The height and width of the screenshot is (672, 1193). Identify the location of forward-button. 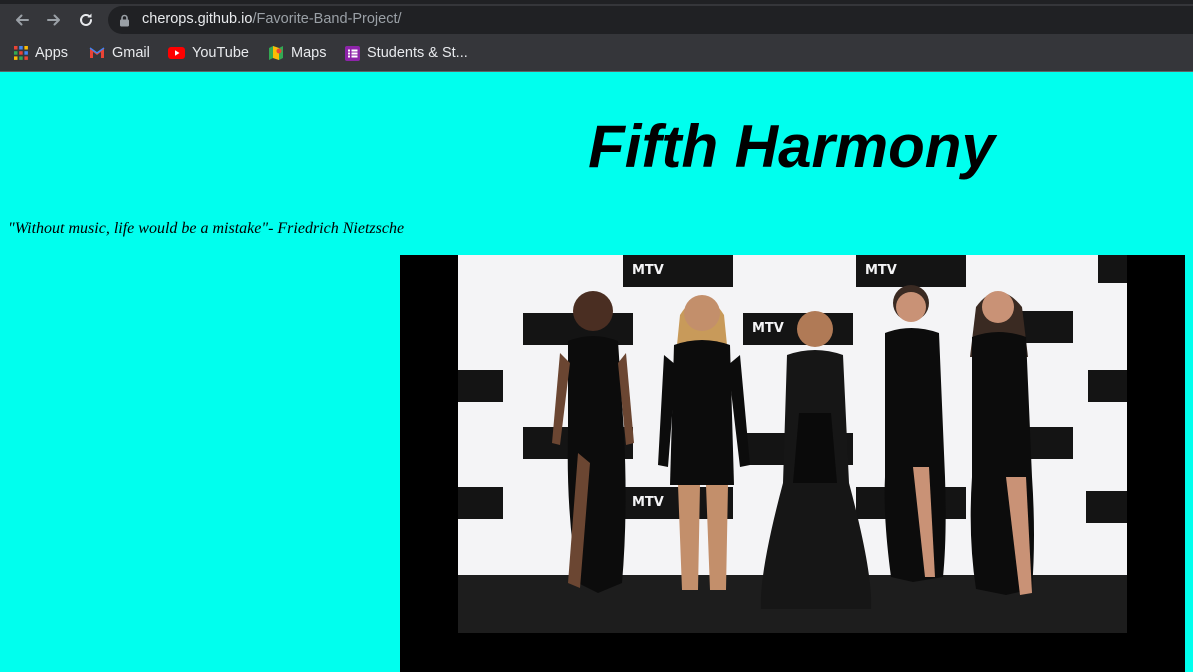
(54, 20).